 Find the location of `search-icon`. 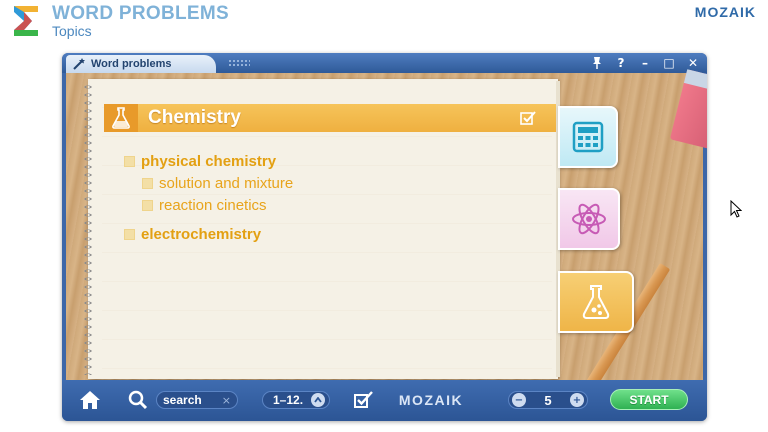

search-icon is located at coordinates (138, 400).